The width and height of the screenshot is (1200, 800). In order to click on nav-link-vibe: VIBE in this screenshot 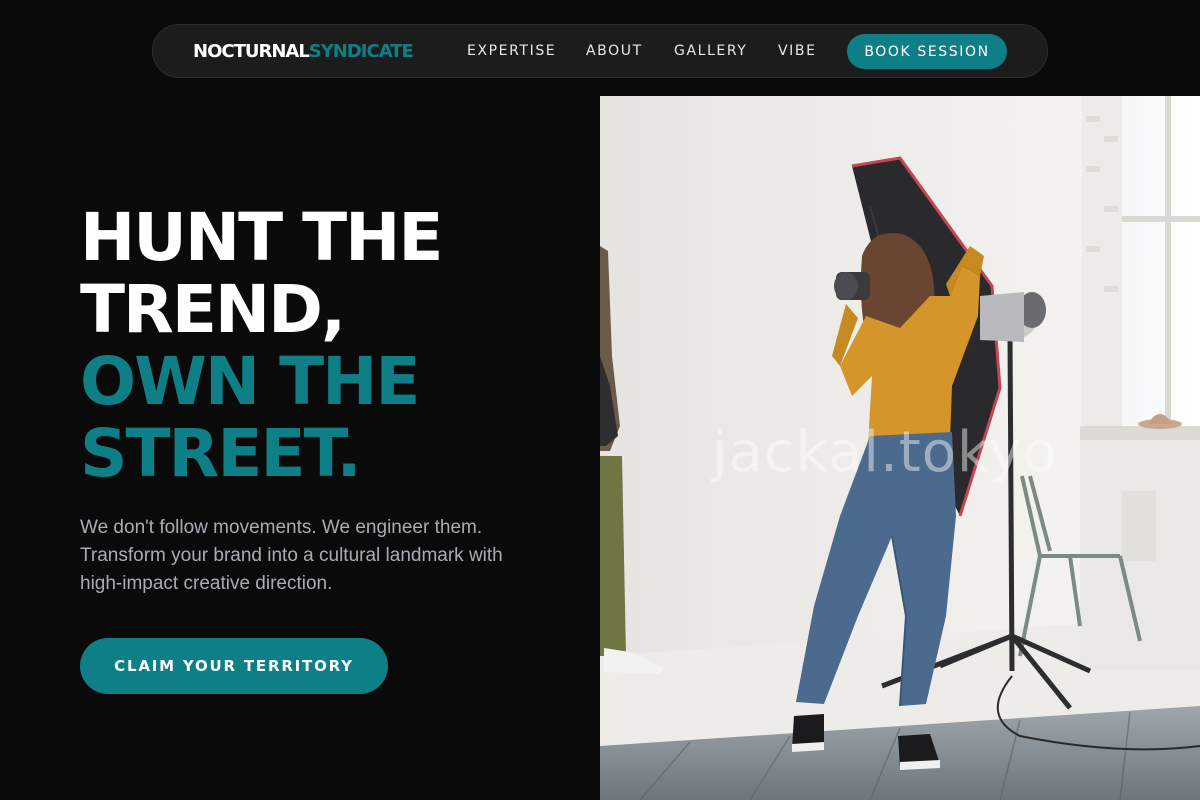, I will do `click(797, 51)`.